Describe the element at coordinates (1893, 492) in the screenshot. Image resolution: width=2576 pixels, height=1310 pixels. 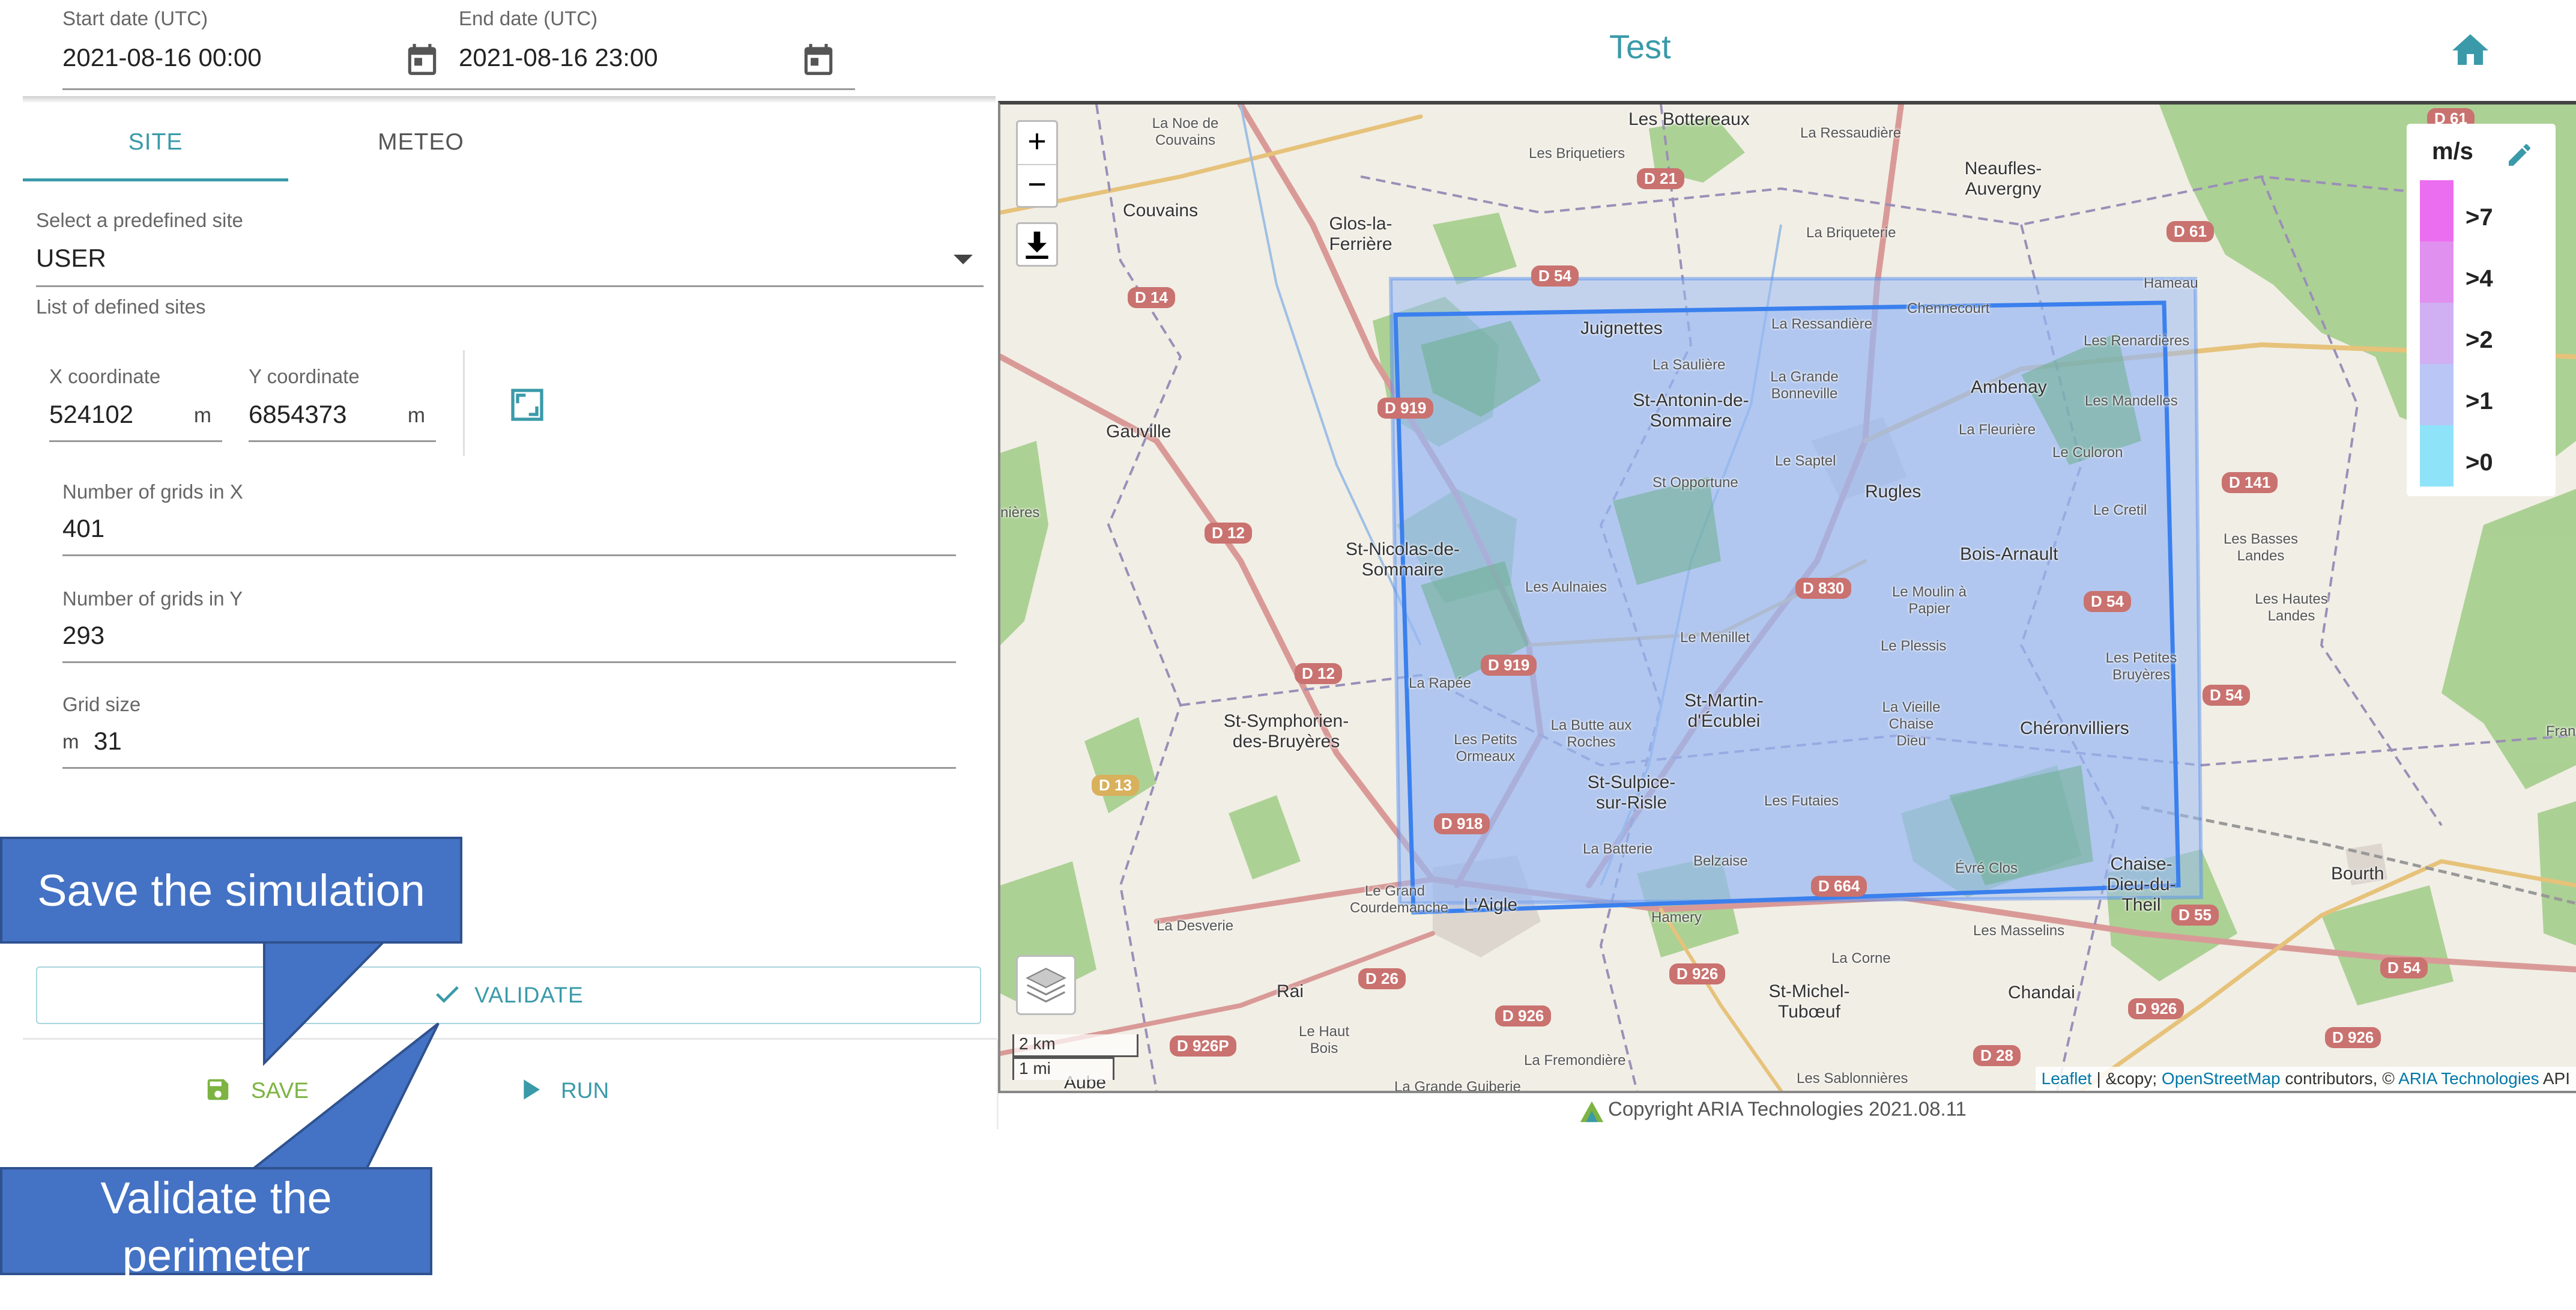
I see `place-label: Rugles` at that location.